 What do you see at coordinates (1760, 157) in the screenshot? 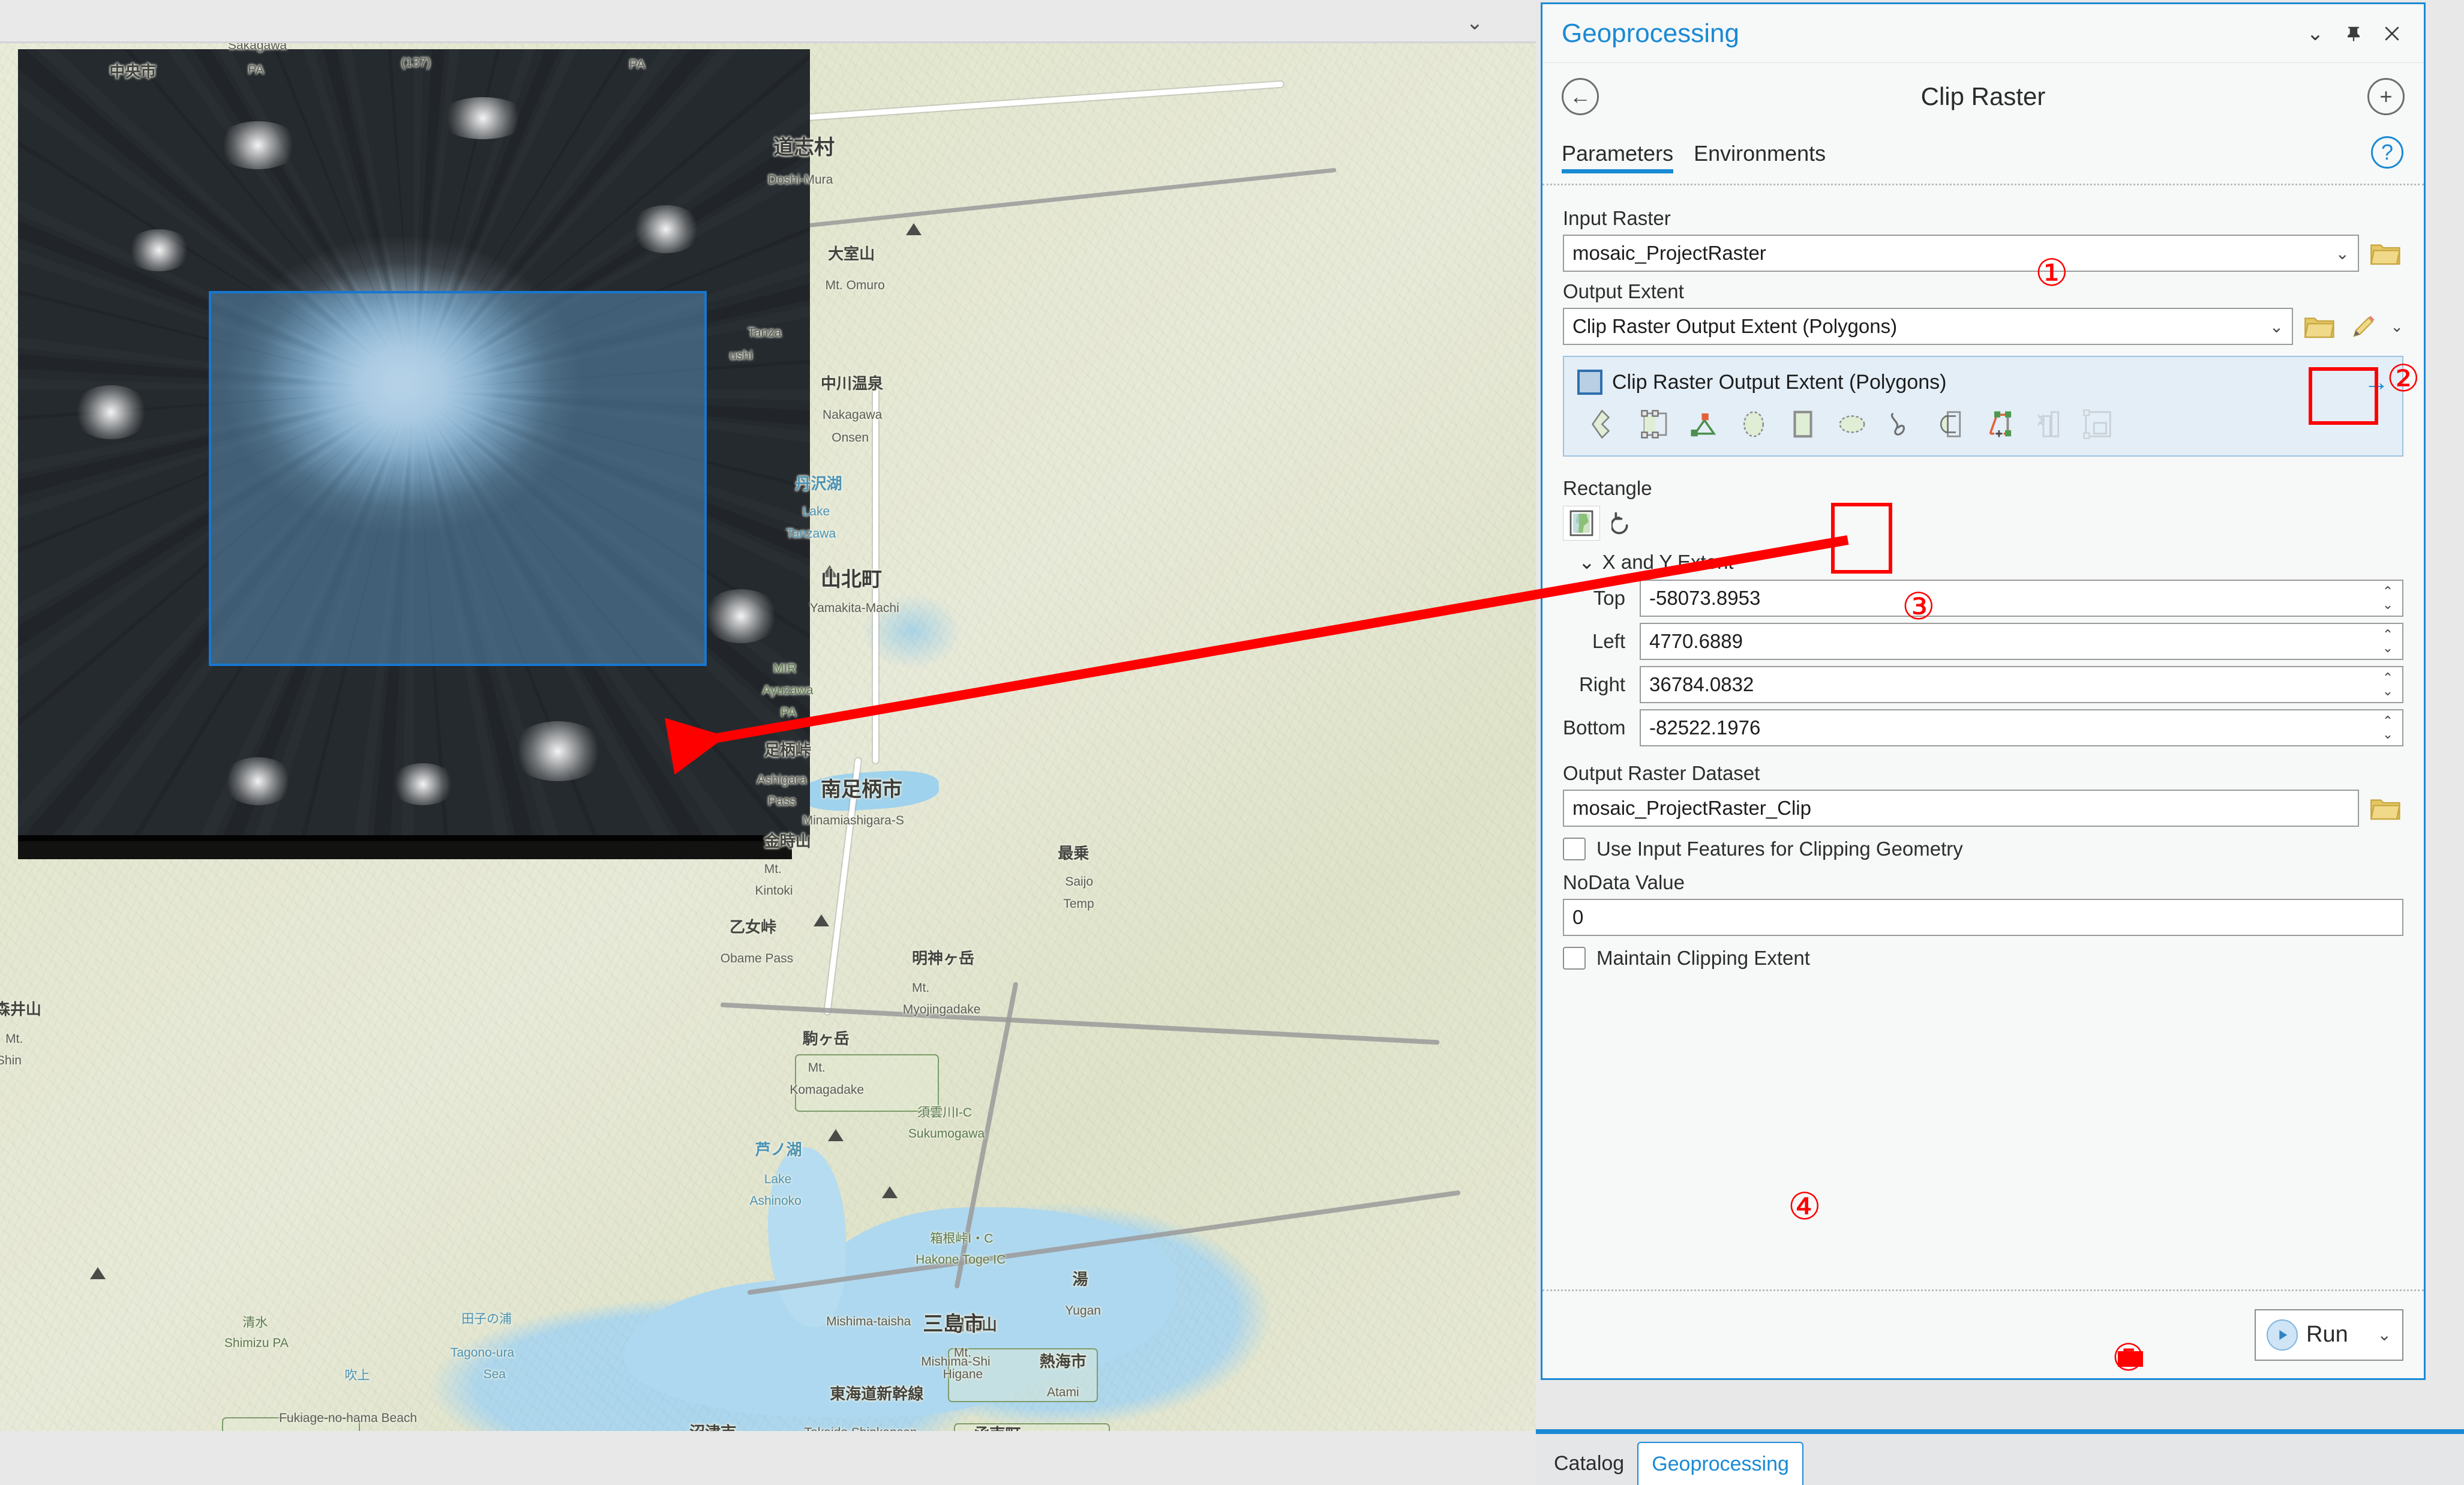
I see `tab-environments: Environments` at bounding box center [1760, 157].